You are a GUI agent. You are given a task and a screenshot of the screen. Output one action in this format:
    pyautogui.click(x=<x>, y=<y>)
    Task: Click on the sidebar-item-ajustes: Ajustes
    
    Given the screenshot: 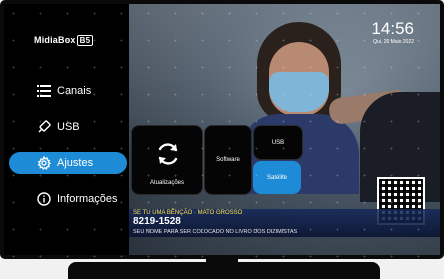 What is the action you would take?
    pyautogui.click(x=68, y=163)
    